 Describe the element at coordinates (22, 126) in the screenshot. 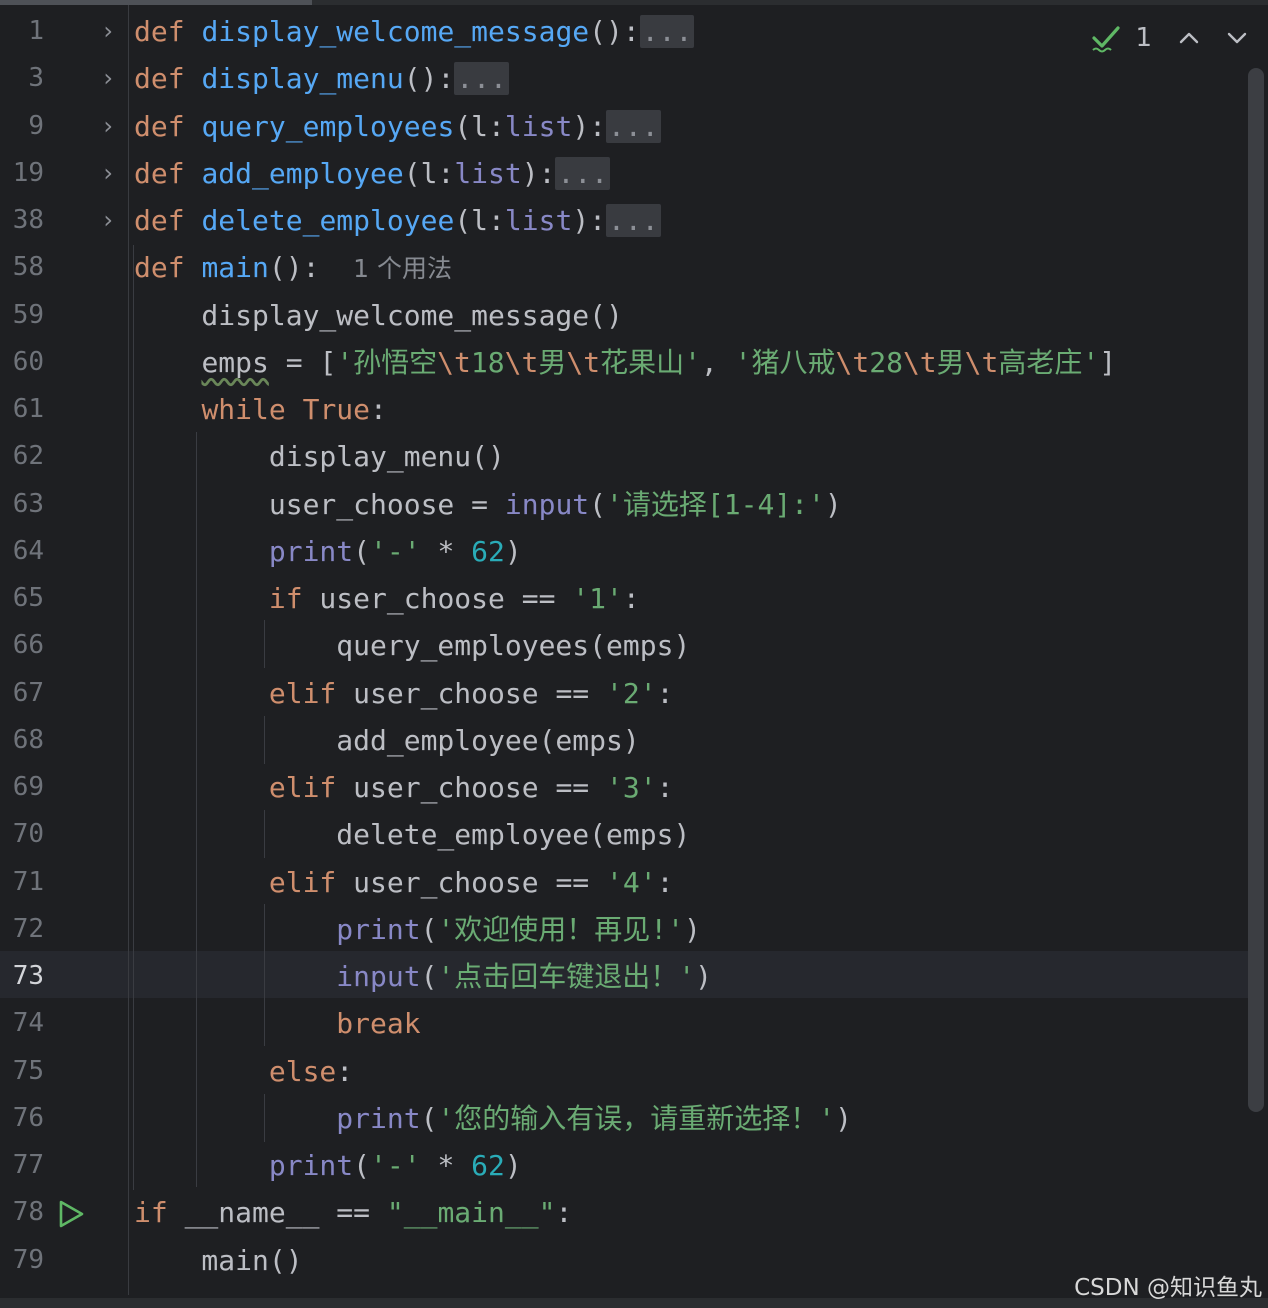

I see `line-number: 9` at that location.